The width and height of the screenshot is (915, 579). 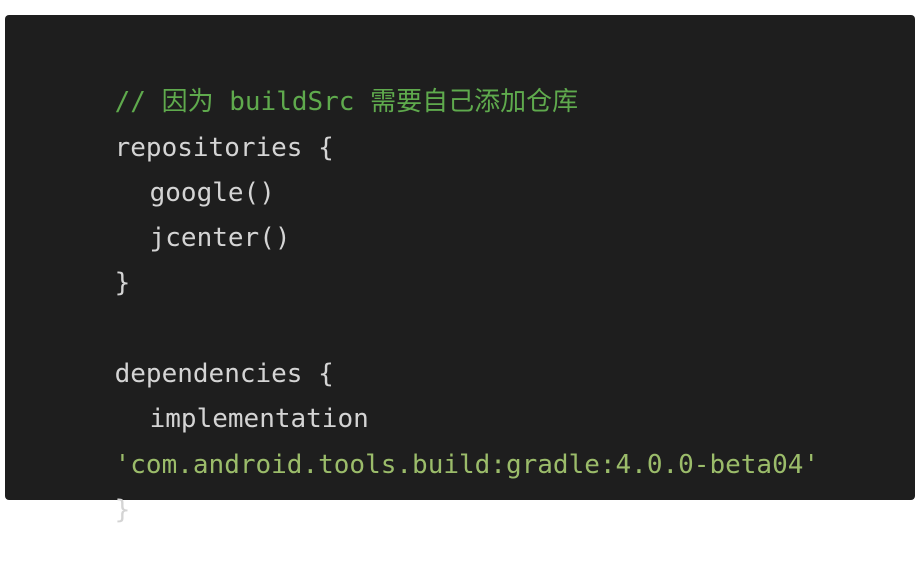 What do you see at coordinates (212, 192) in the screenshot?
I see `code-google: google()` at bounding box center [212, 192].